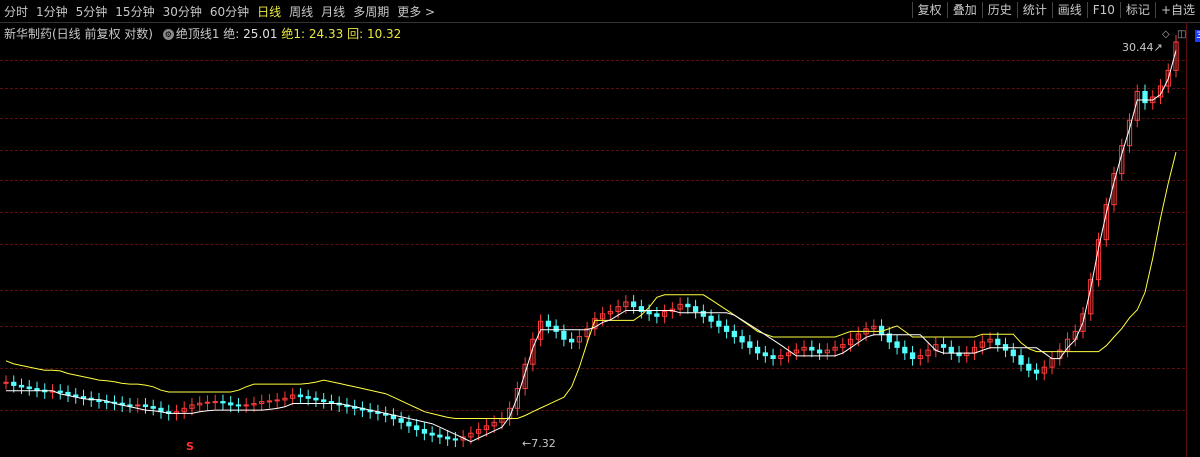  I want to click on window-icon: ◫, so click(1181, 34).